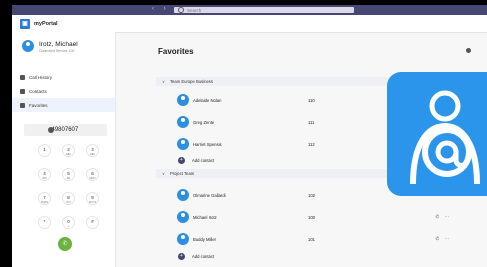 The image size is (487, 267). What do you see at coordinates (445, 137) in the screenshot?
I see `contact-at-icon` at bounding box center [445, 137].